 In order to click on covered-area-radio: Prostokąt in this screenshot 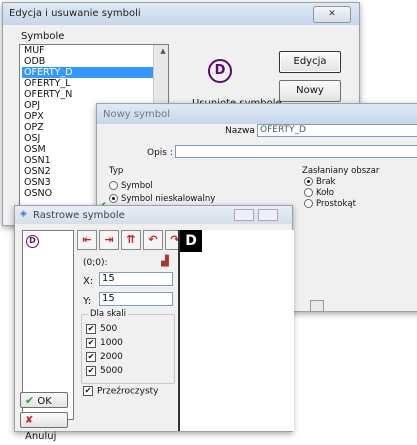, I will do `click(330, 204)`.